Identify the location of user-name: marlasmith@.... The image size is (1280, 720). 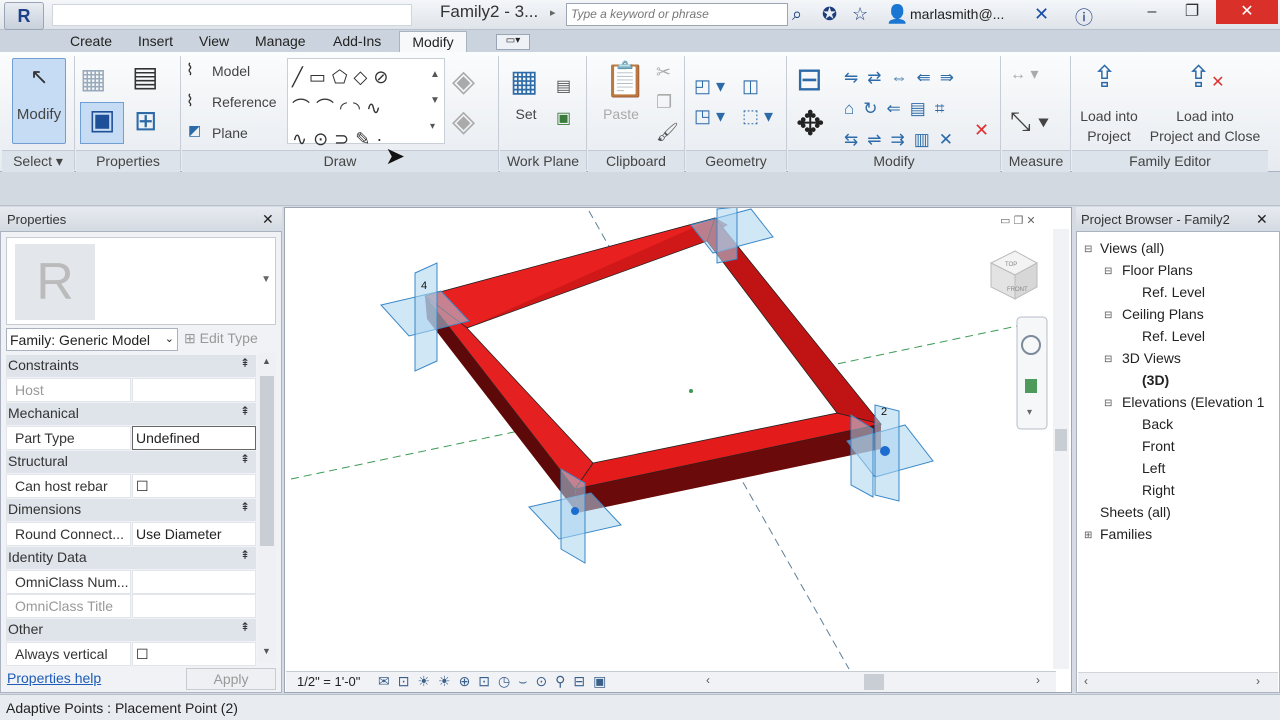
(957, 14).